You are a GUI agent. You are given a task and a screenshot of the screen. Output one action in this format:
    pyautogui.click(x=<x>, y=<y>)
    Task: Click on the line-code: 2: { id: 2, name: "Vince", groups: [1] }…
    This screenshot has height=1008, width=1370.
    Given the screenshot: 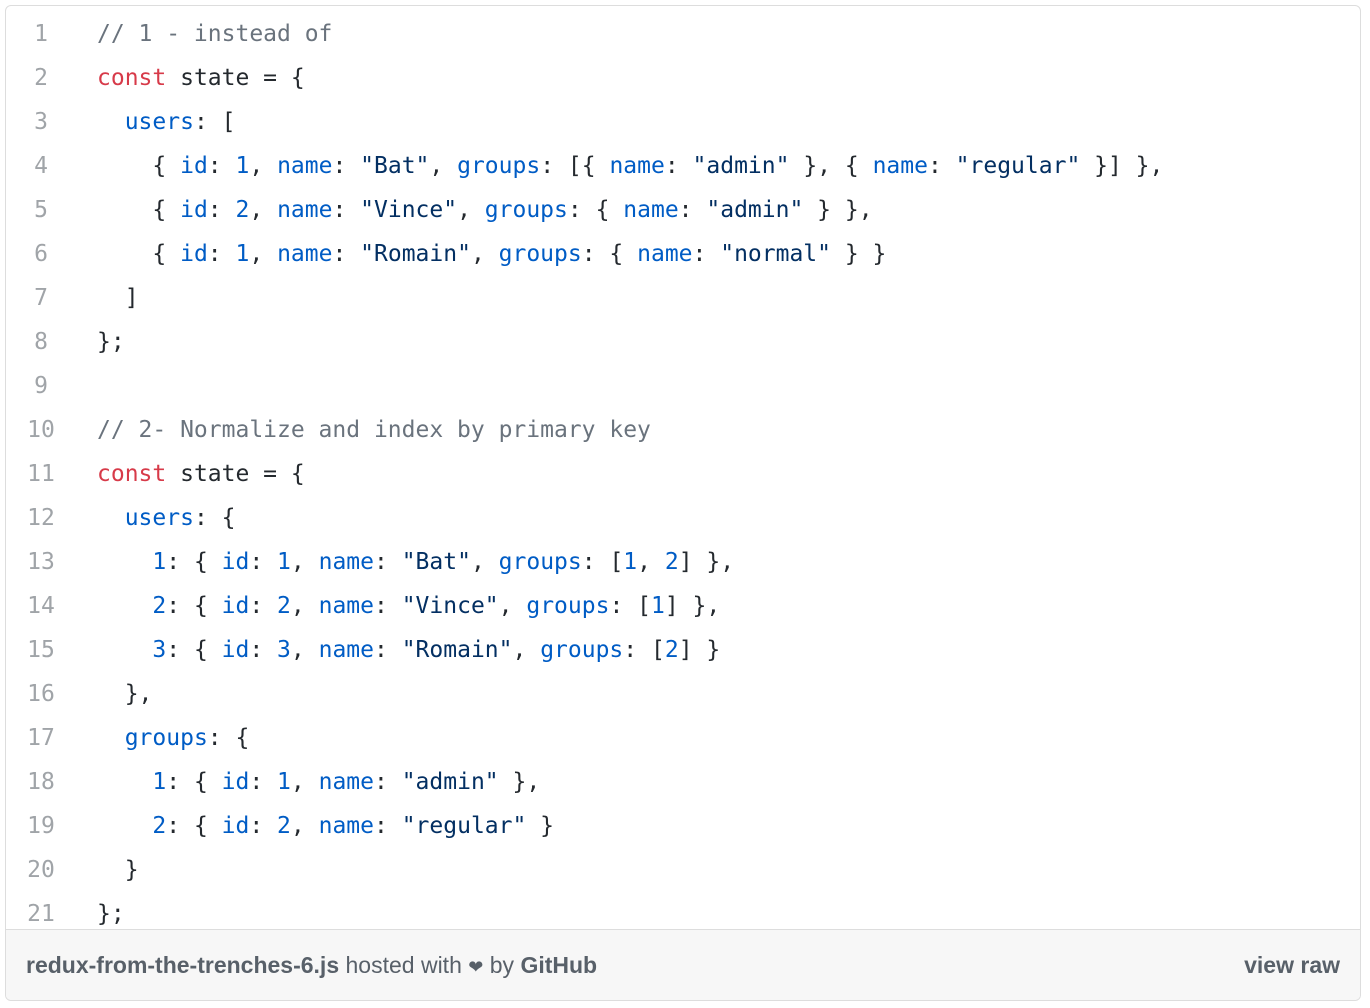 What is the action you would take?
    pyautogui.click(x=436, y=606)
    